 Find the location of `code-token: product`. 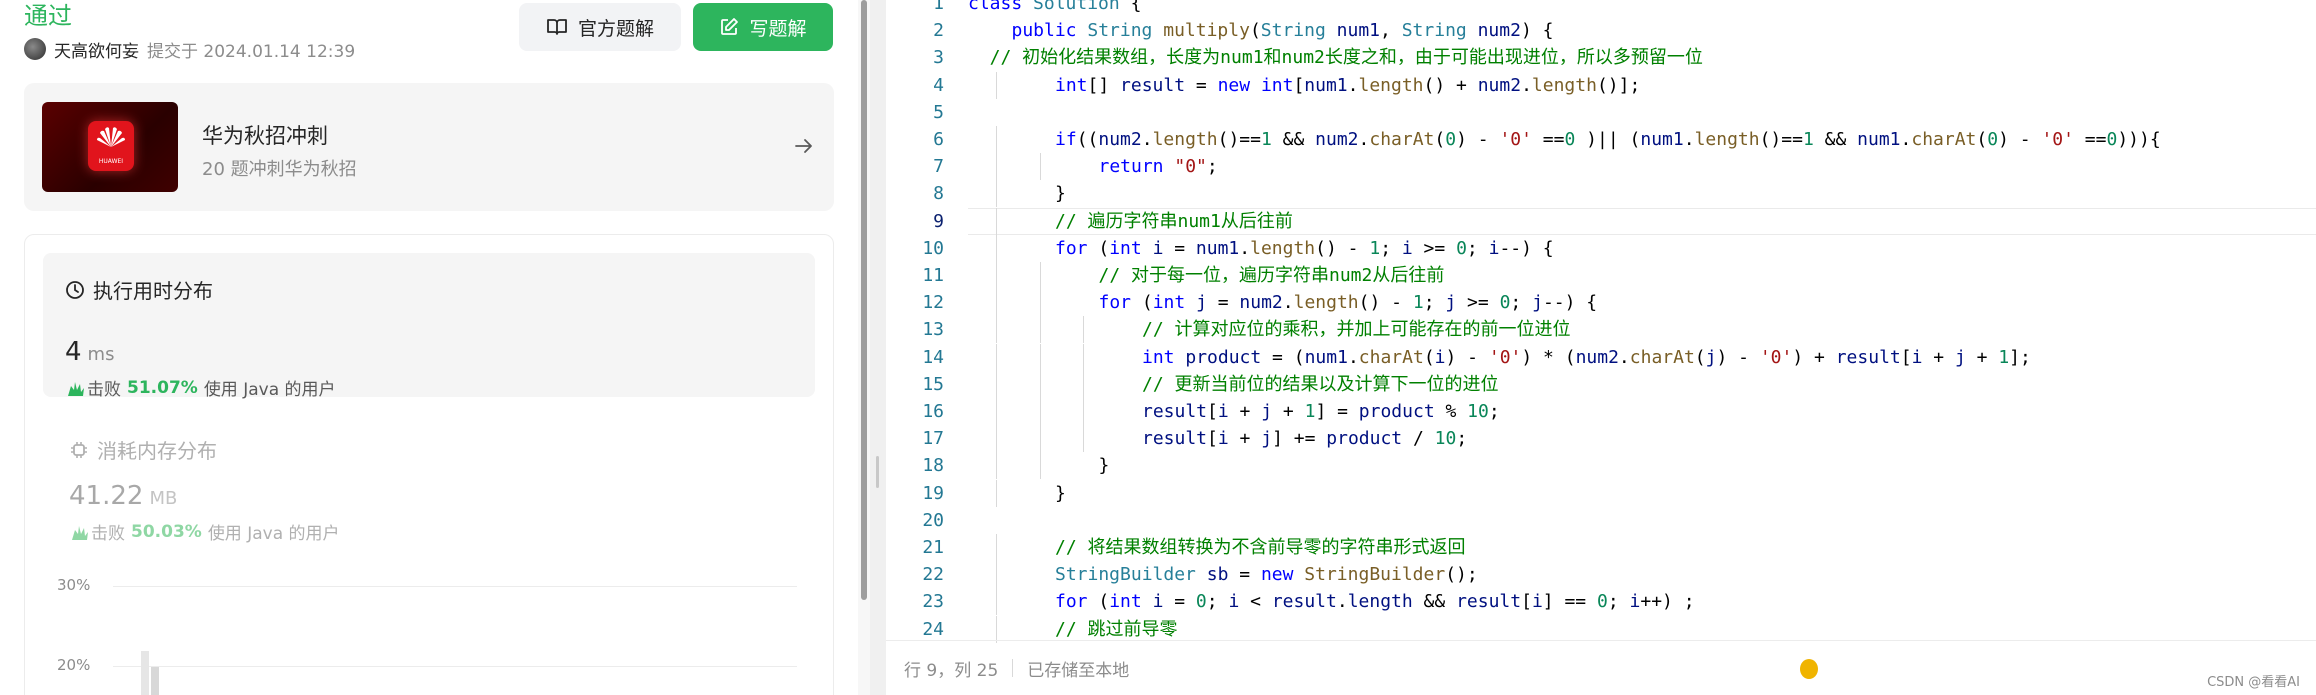

code-token: product is located at coordinates (1396, 411).